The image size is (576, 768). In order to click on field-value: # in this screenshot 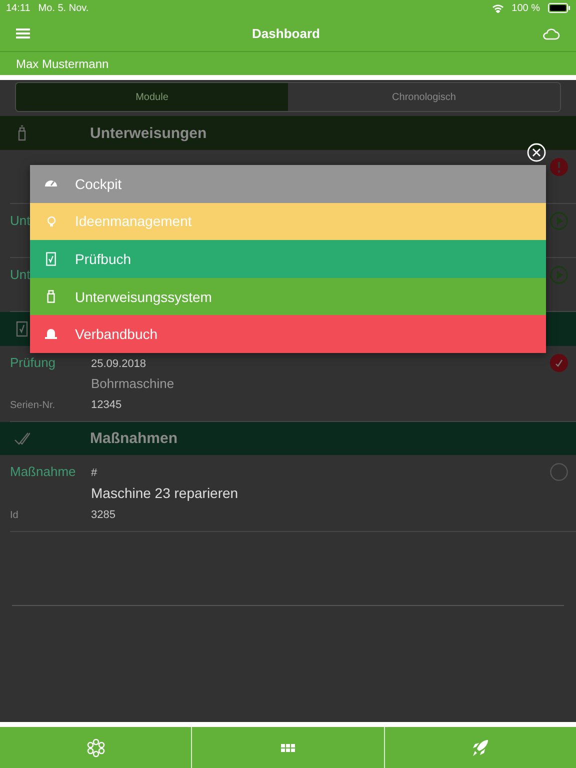, I will do `click(94, 473)`.